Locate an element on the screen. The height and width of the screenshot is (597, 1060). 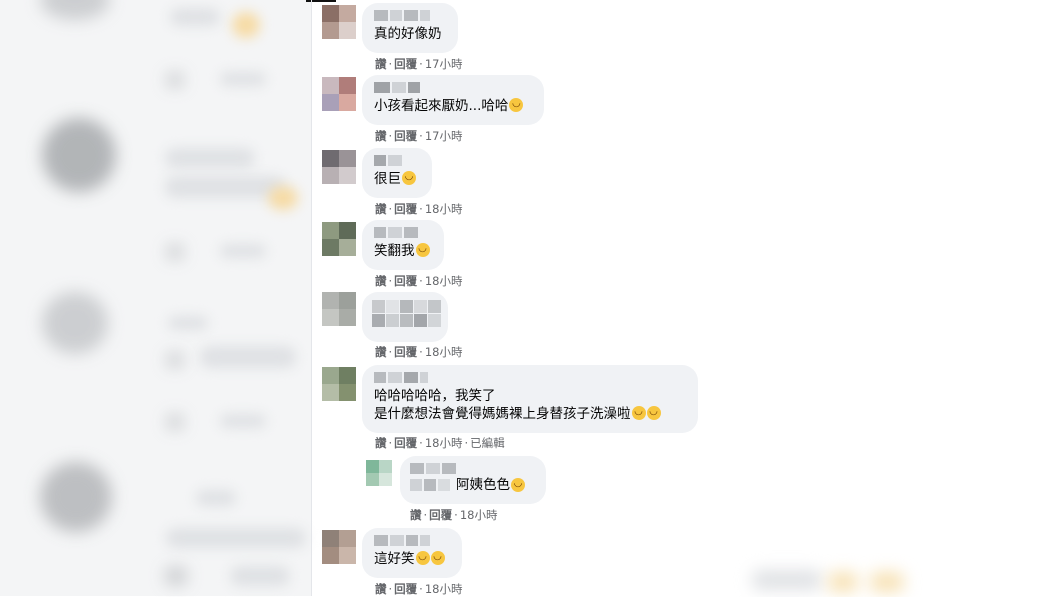
comment-bubble: 真的好像奶 is located at coordinates (410, 28).